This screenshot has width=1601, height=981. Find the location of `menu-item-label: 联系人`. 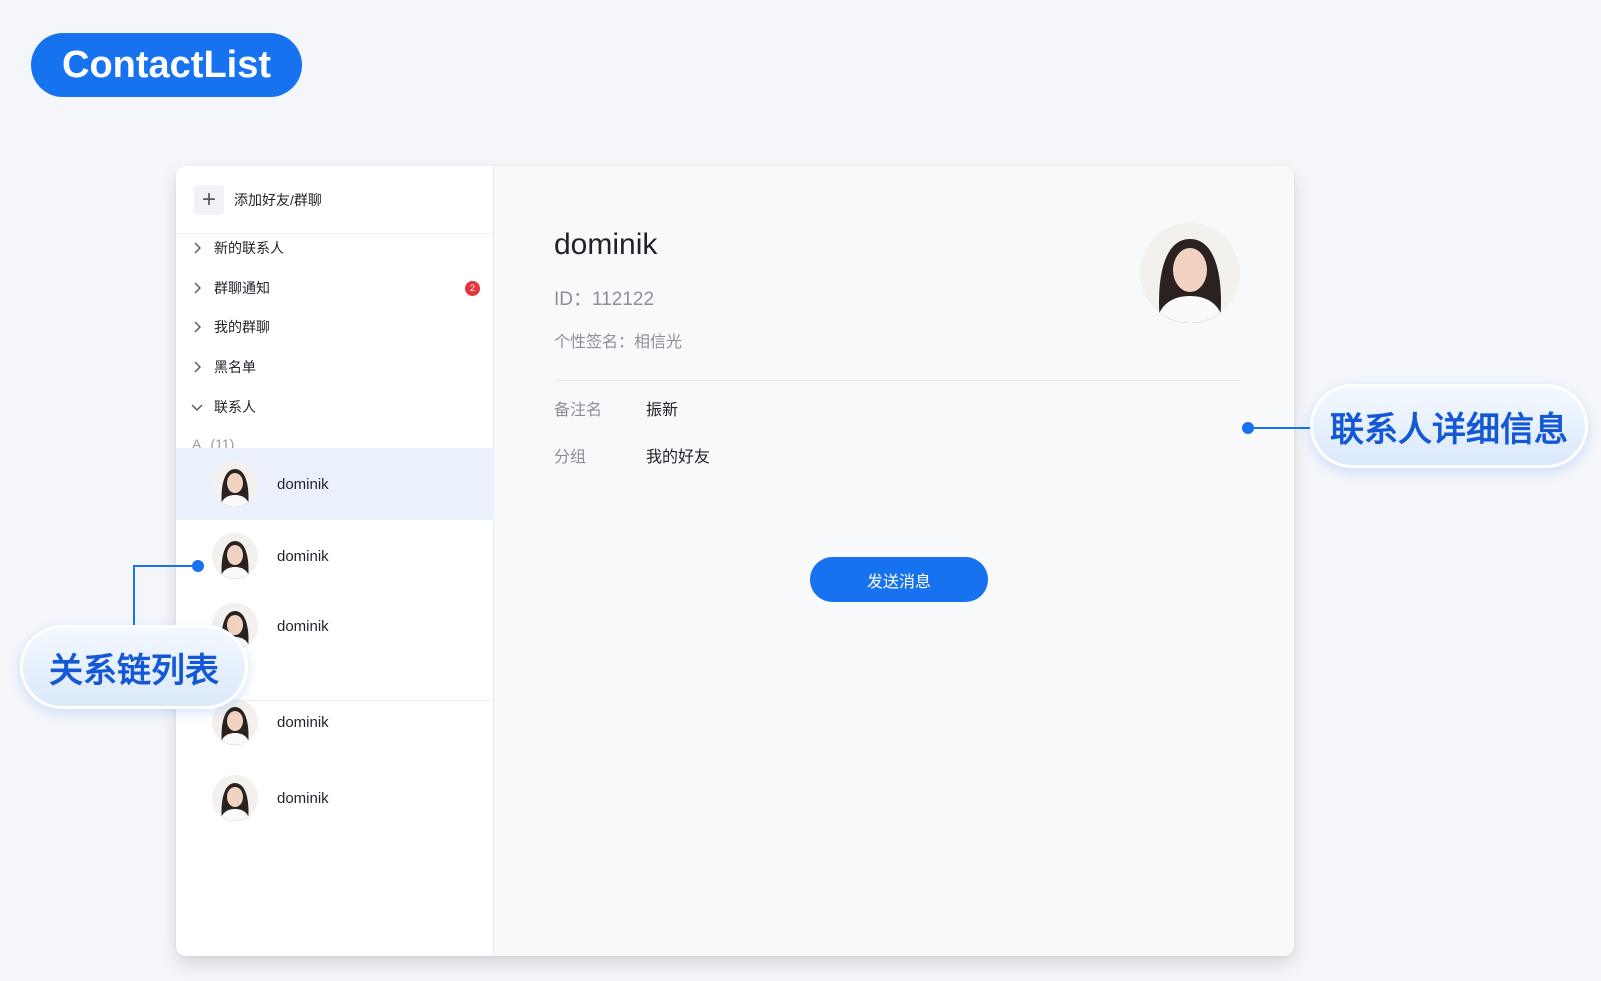

menu-item-label: 联系人 is located at coordinates (235, 407).